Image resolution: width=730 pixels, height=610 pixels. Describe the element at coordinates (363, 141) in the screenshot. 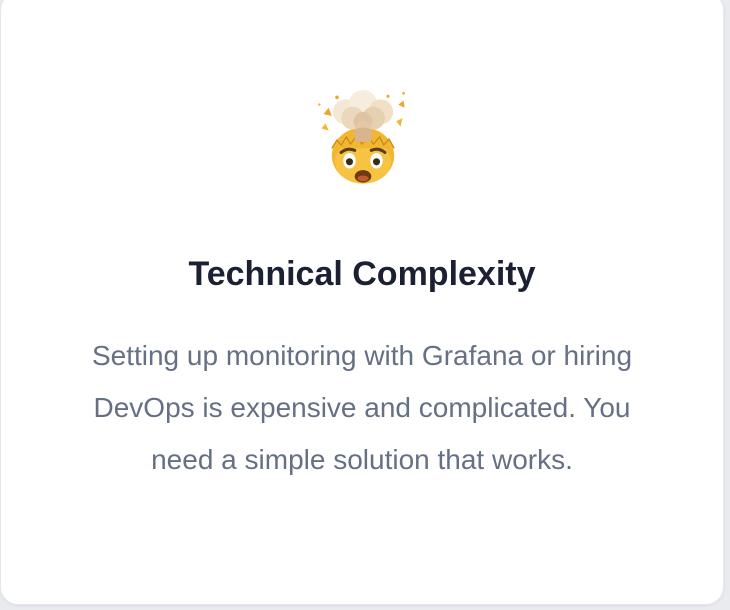

I see `exploding-head-icon` at that location.